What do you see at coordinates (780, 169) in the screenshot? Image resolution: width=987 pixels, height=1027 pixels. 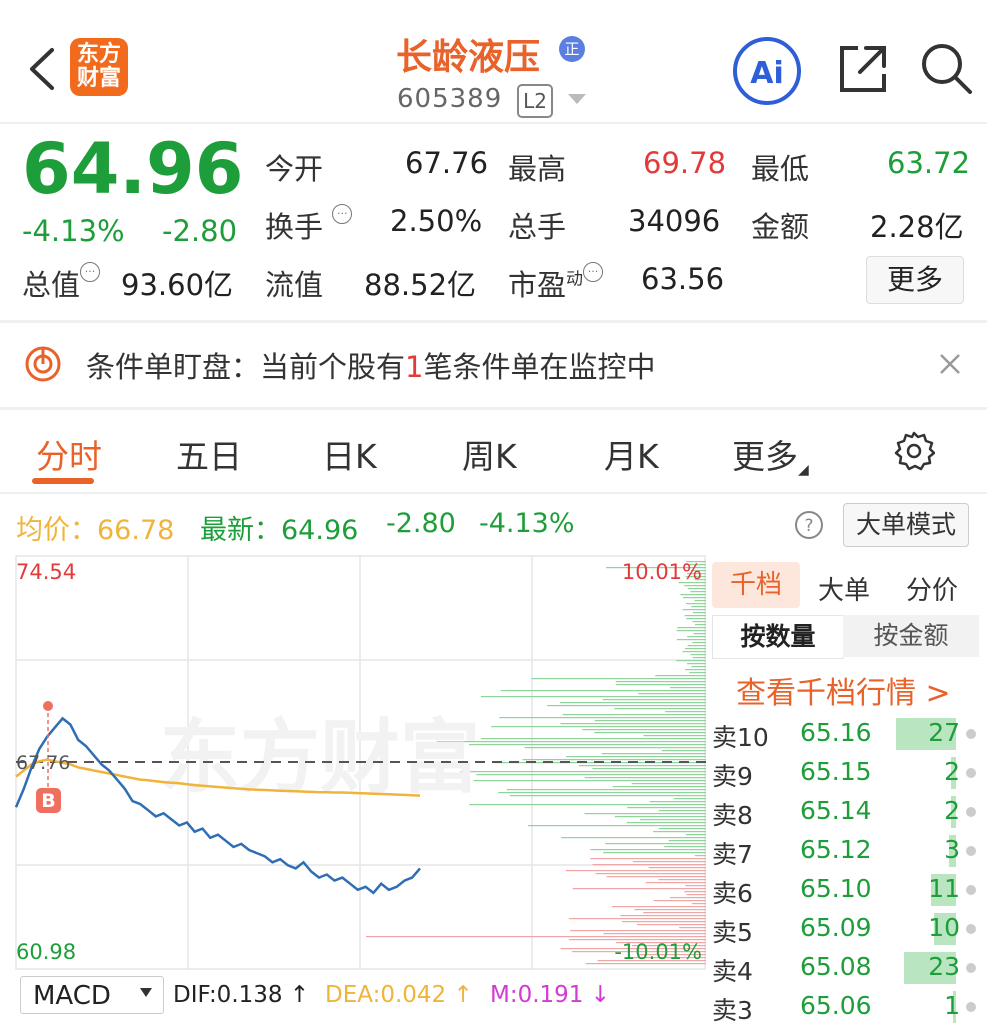 I see `low-label: 最低` at bounding box center [780, 169].